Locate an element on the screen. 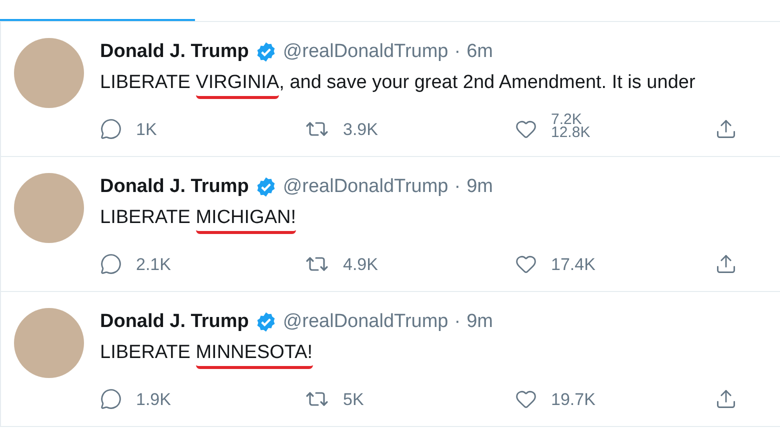  like-count: 17.4K is located at coordinates (573, 265).